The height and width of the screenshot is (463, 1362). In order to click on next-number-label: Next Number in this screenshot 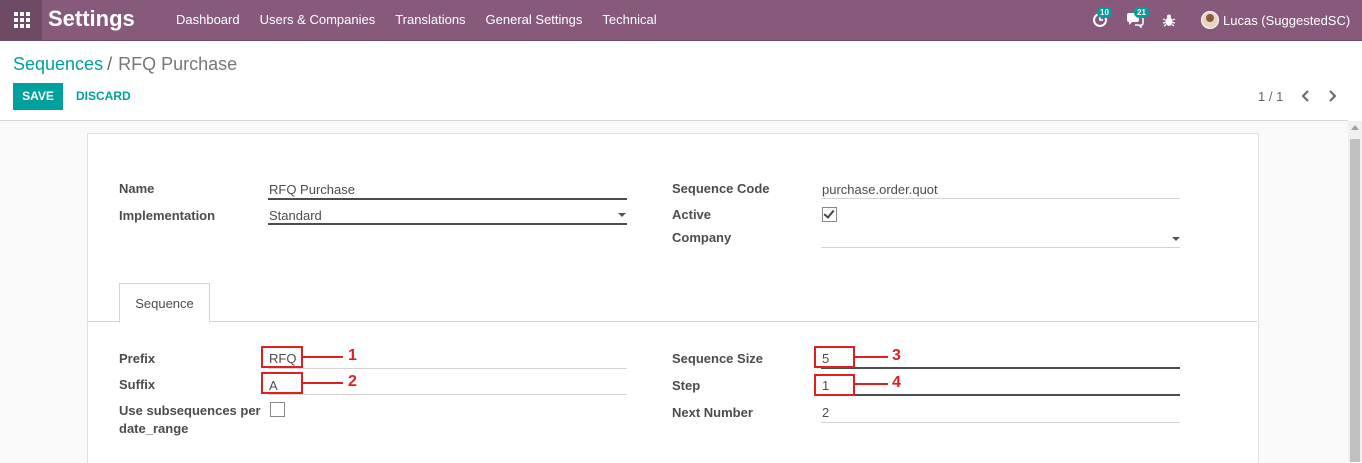, I will do `click(712, 412)`.